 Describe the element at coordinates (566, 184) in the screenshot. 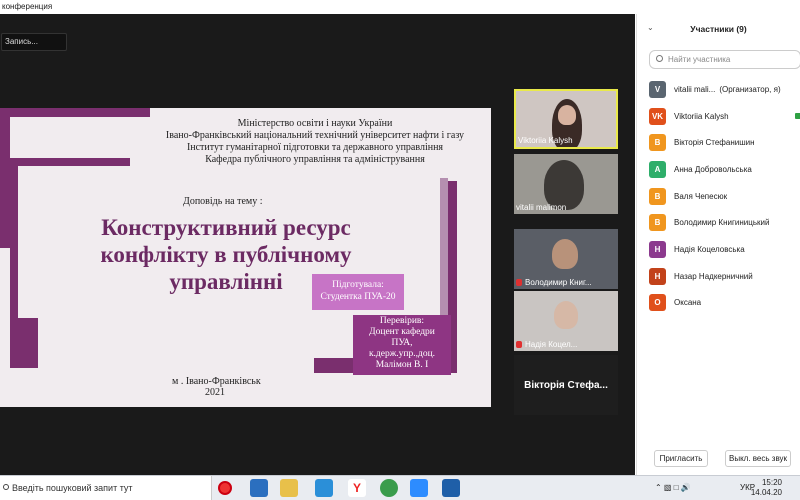

I see `video-tile: vitalii malimon` at that location.